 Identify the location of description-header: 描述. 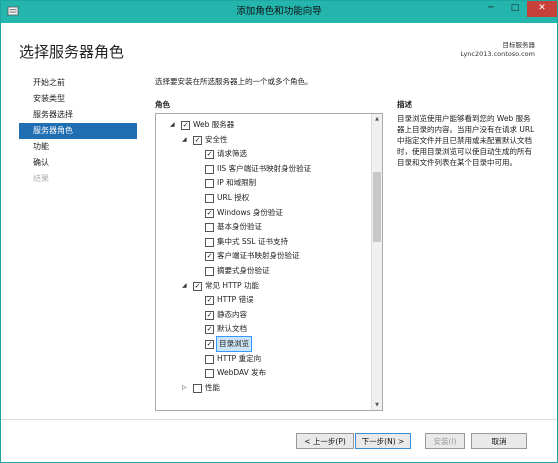
(404, 104).